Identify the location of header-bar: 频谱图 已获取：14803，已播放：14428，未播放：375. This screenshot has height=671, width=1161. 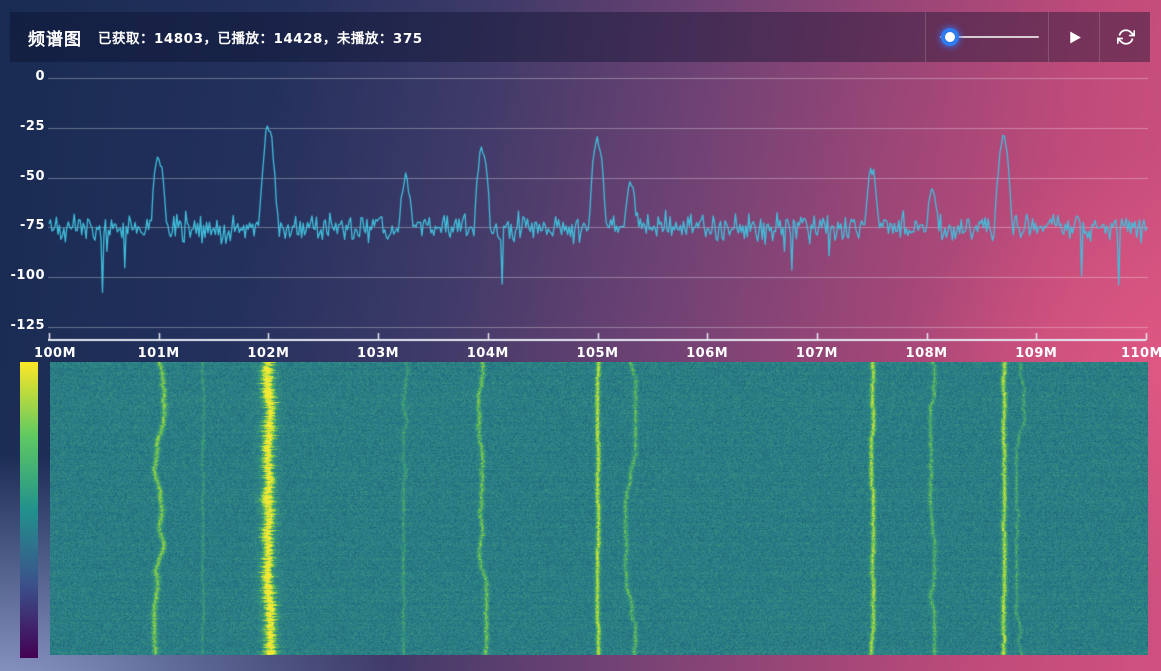
(580, 37).